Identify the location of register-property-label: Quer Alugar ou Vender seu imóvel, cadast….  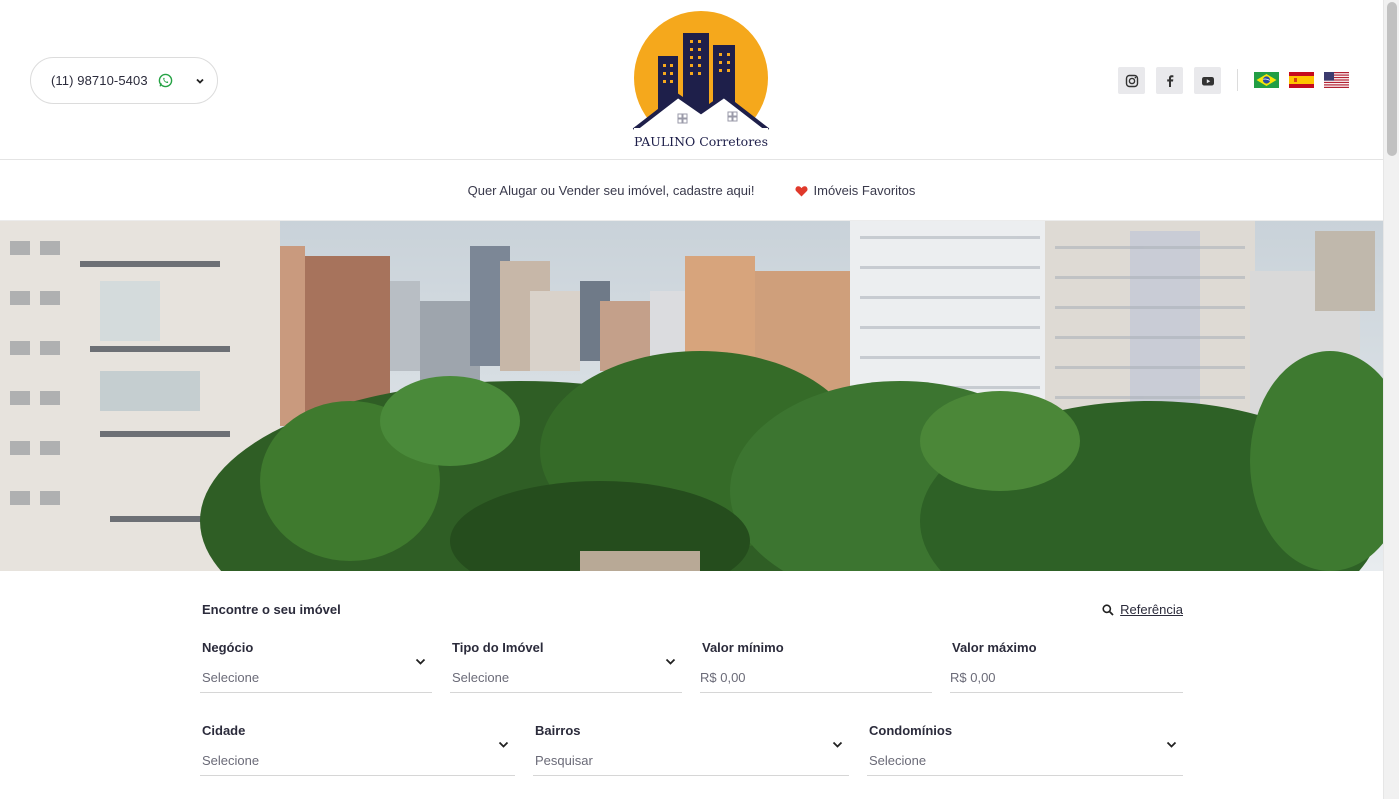
(611, 190).